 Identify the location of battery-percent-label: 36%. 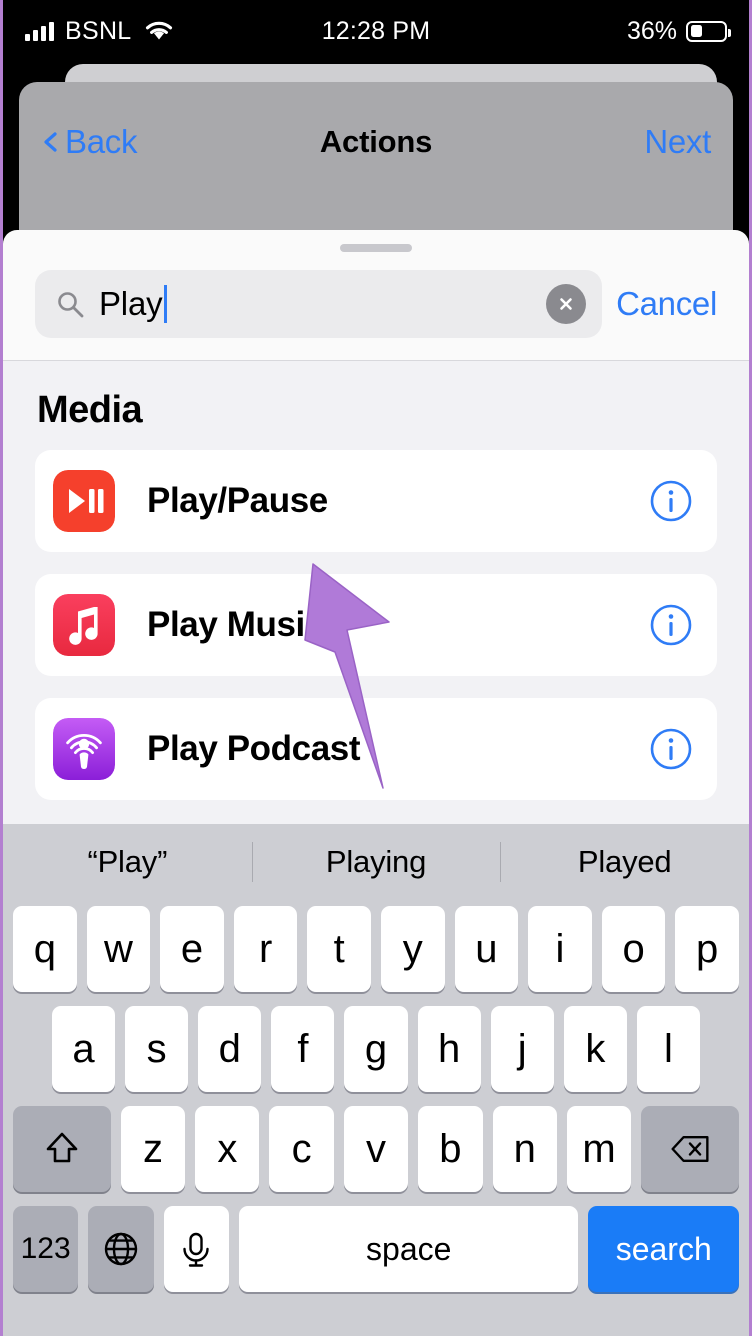
(652, 30).